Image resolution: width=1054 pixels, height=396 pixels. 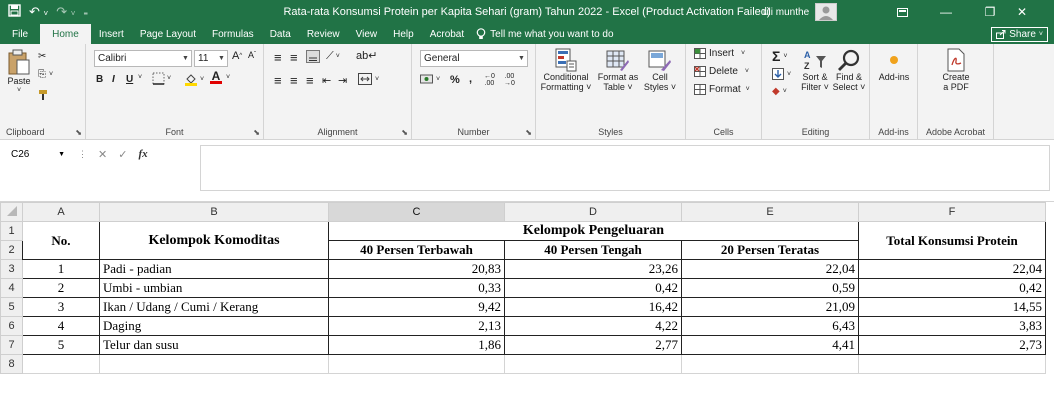 I want to click on header-kelompok-komoditas: Kelompok Komoditas, so click(x=214, y=240).